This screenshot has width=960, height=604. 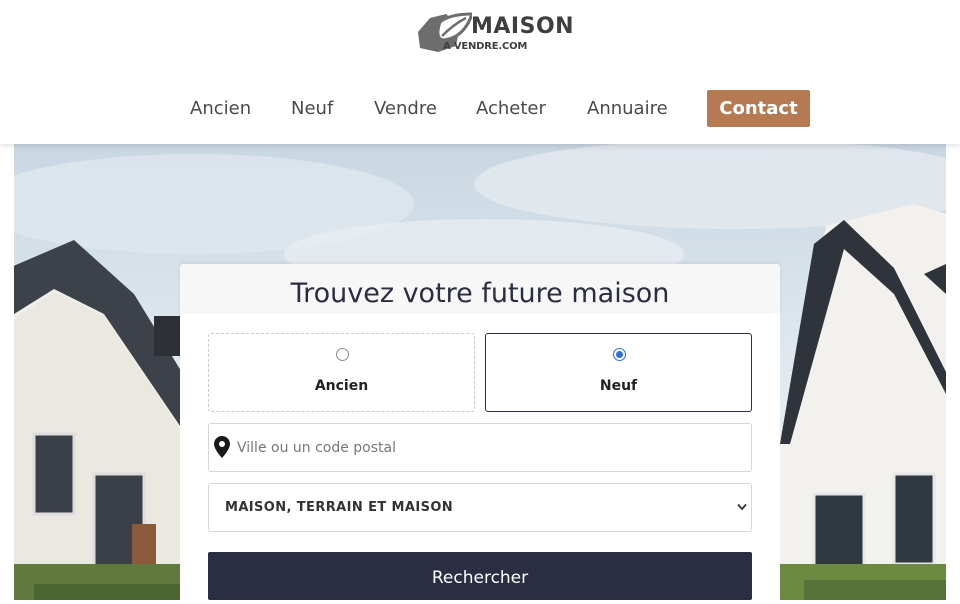 What do you see at coordinates (485, 46) in the screenshot?
I see `logo-subline: A VENDRE.COM` at bounding box center [485, 46].